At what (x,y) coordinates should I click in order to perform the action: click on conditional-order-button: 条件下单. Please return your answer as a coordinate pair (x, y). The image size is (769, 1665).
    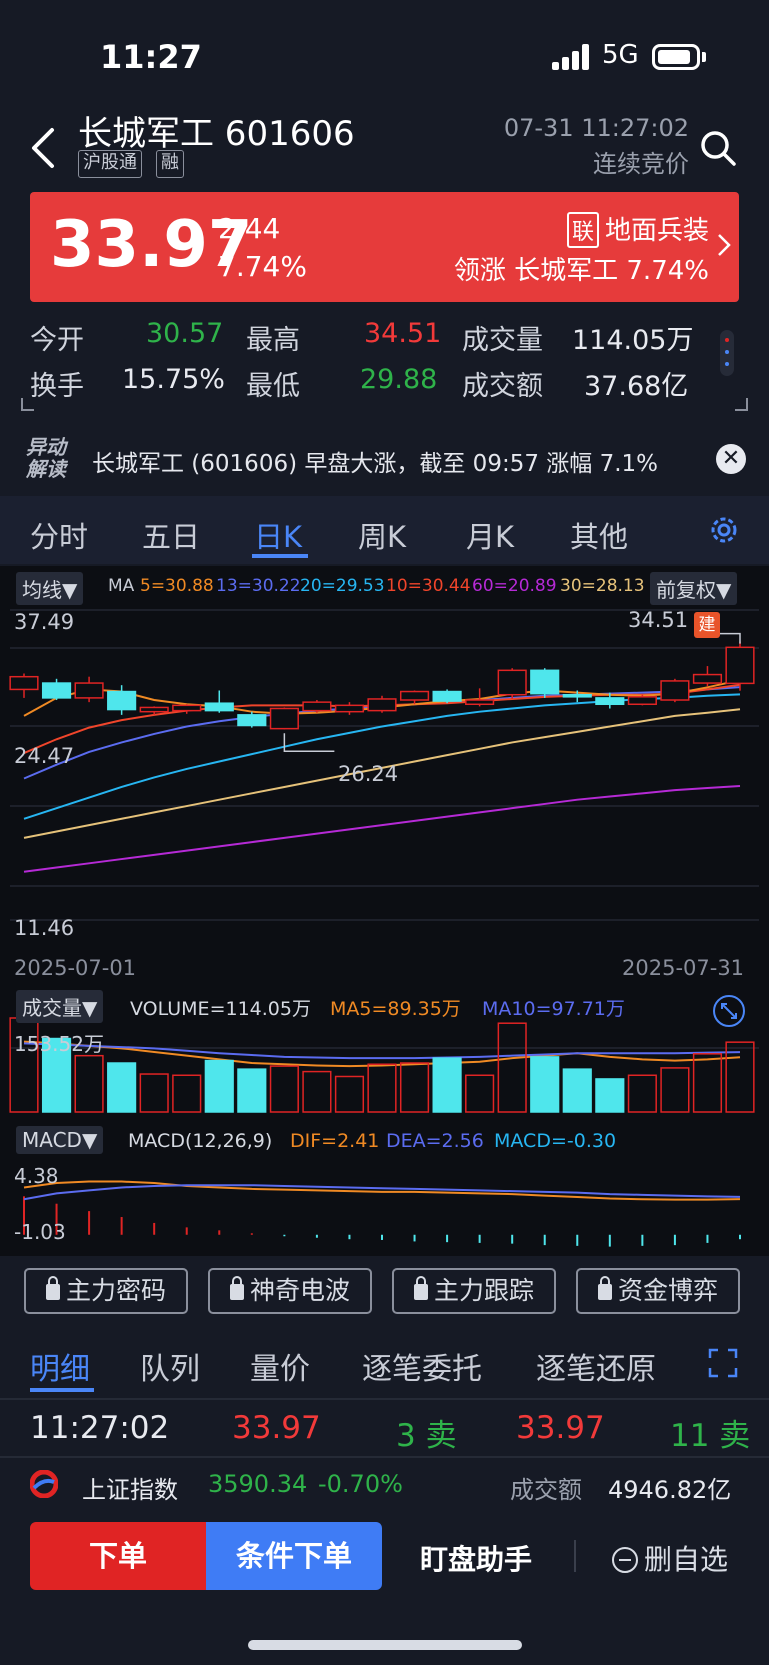
    Looking at the image, I should click on (294, 1556).